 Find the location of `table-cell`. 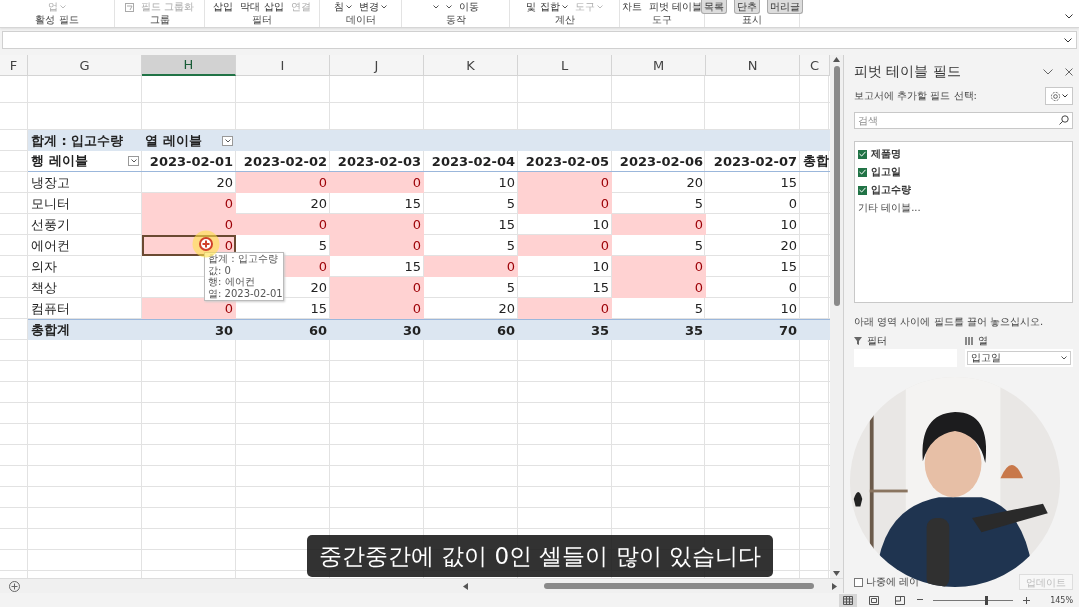

table-cell is located at coordinates (815, 329).